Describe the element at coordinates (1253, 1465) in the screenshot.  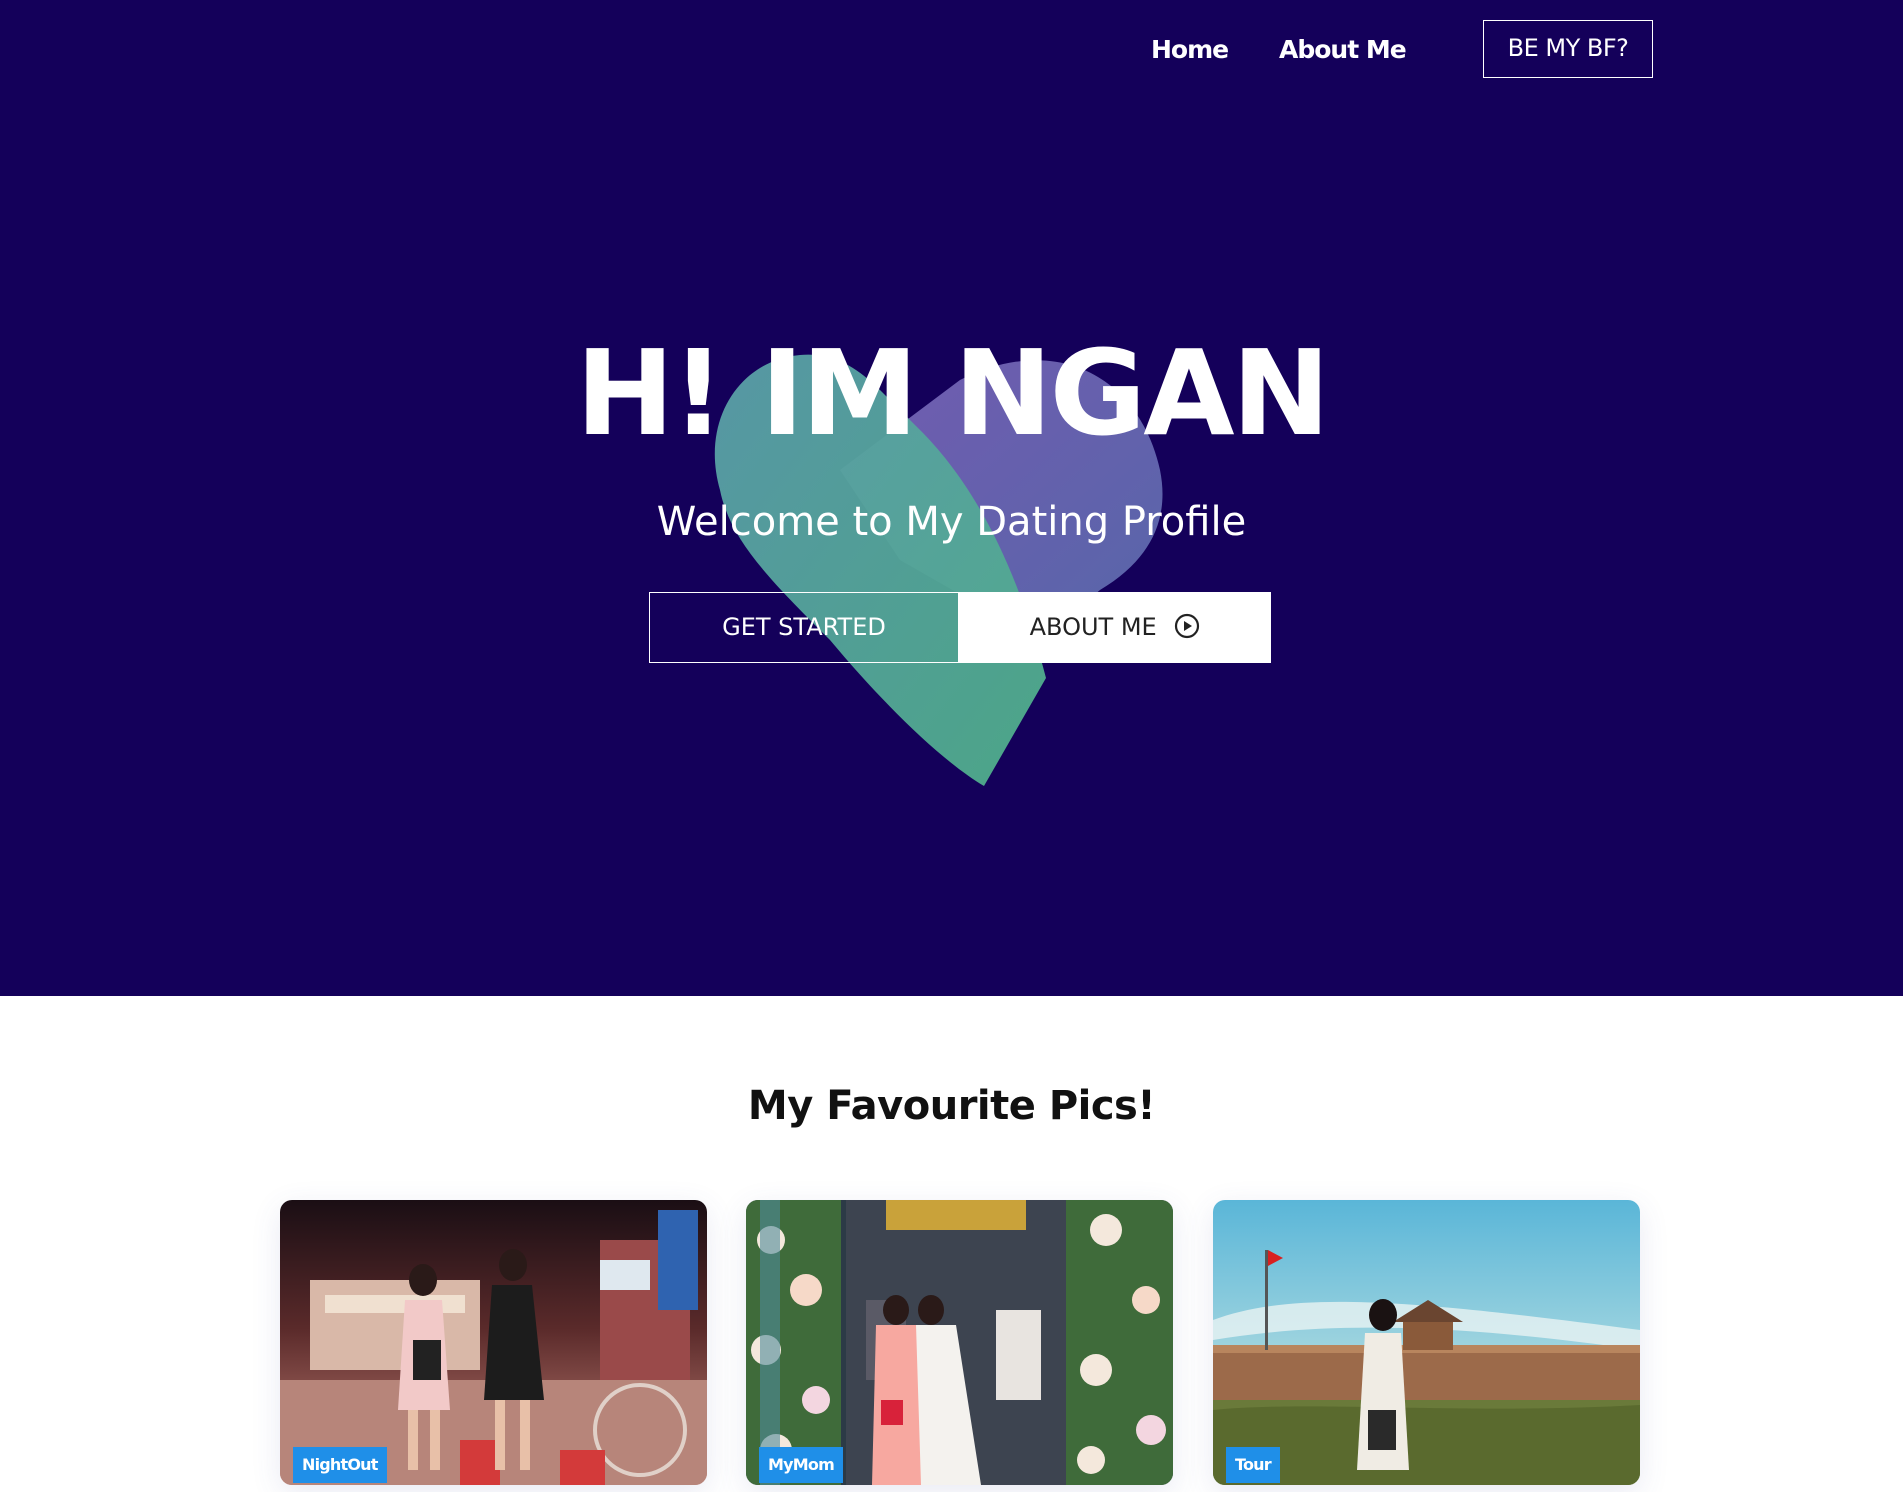
I see `card-tag-tour: Tour` at that location.